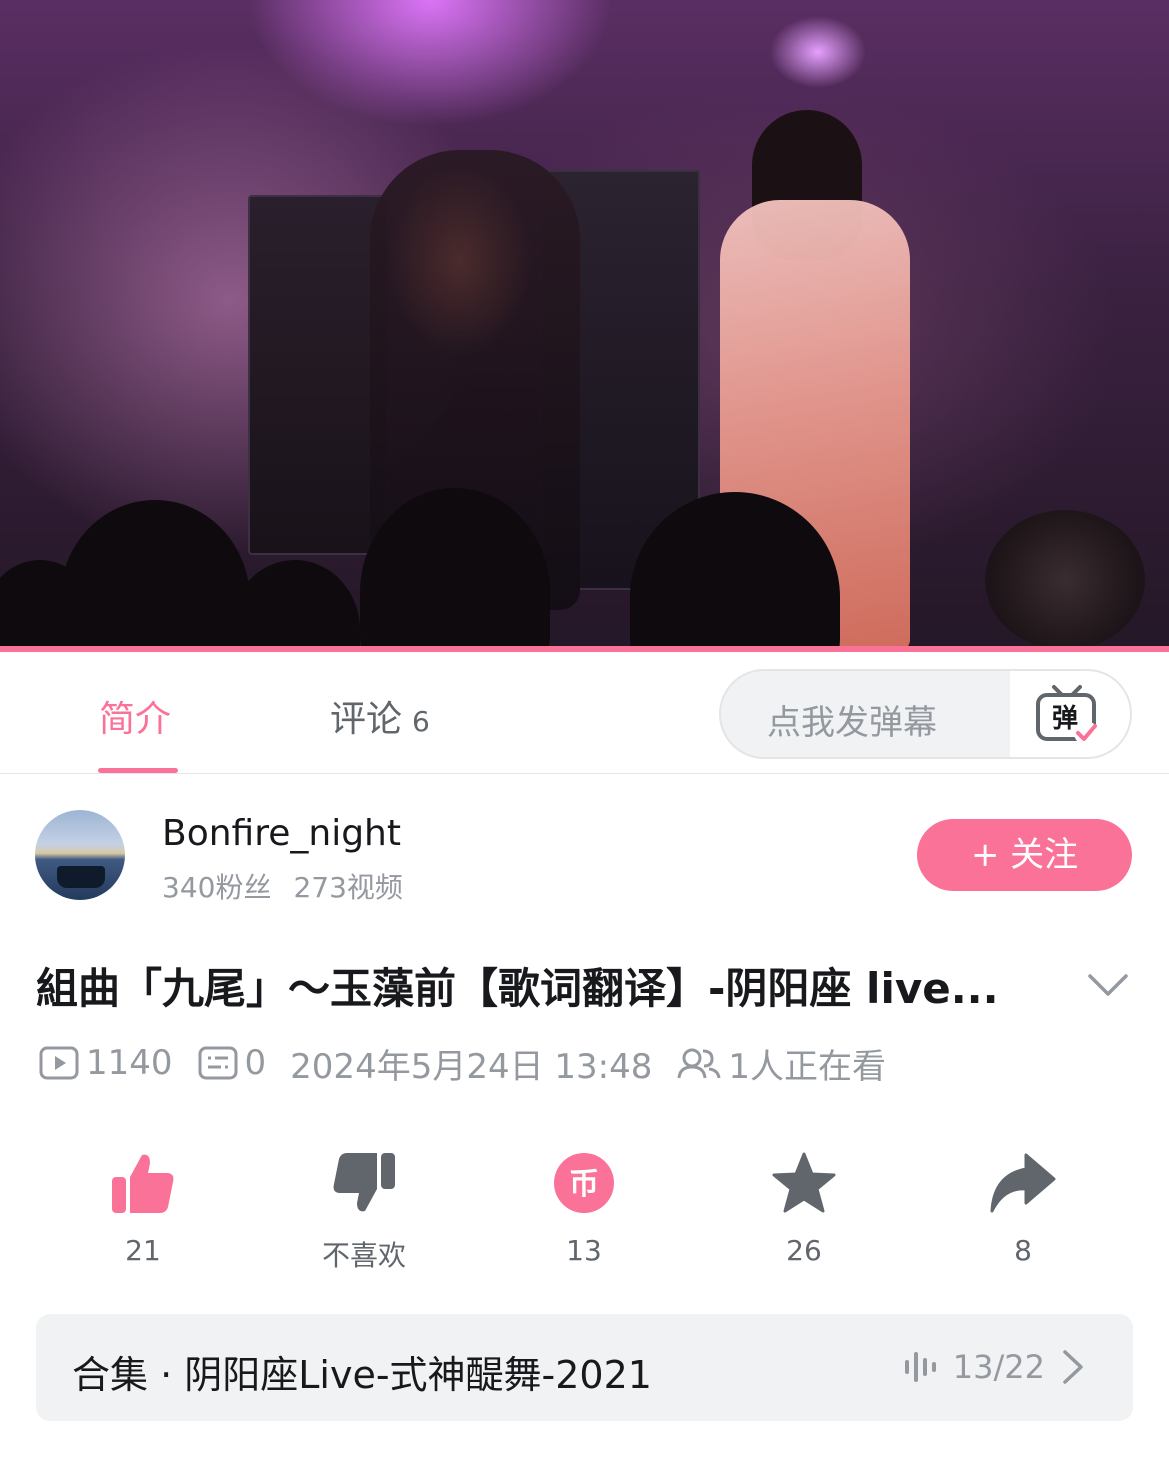  Describe the element at coordinates (362, 1375) in the screenshot. I see `collection-title: 合集 · 阴阳座Live-式神醍舞-2021` at that location.